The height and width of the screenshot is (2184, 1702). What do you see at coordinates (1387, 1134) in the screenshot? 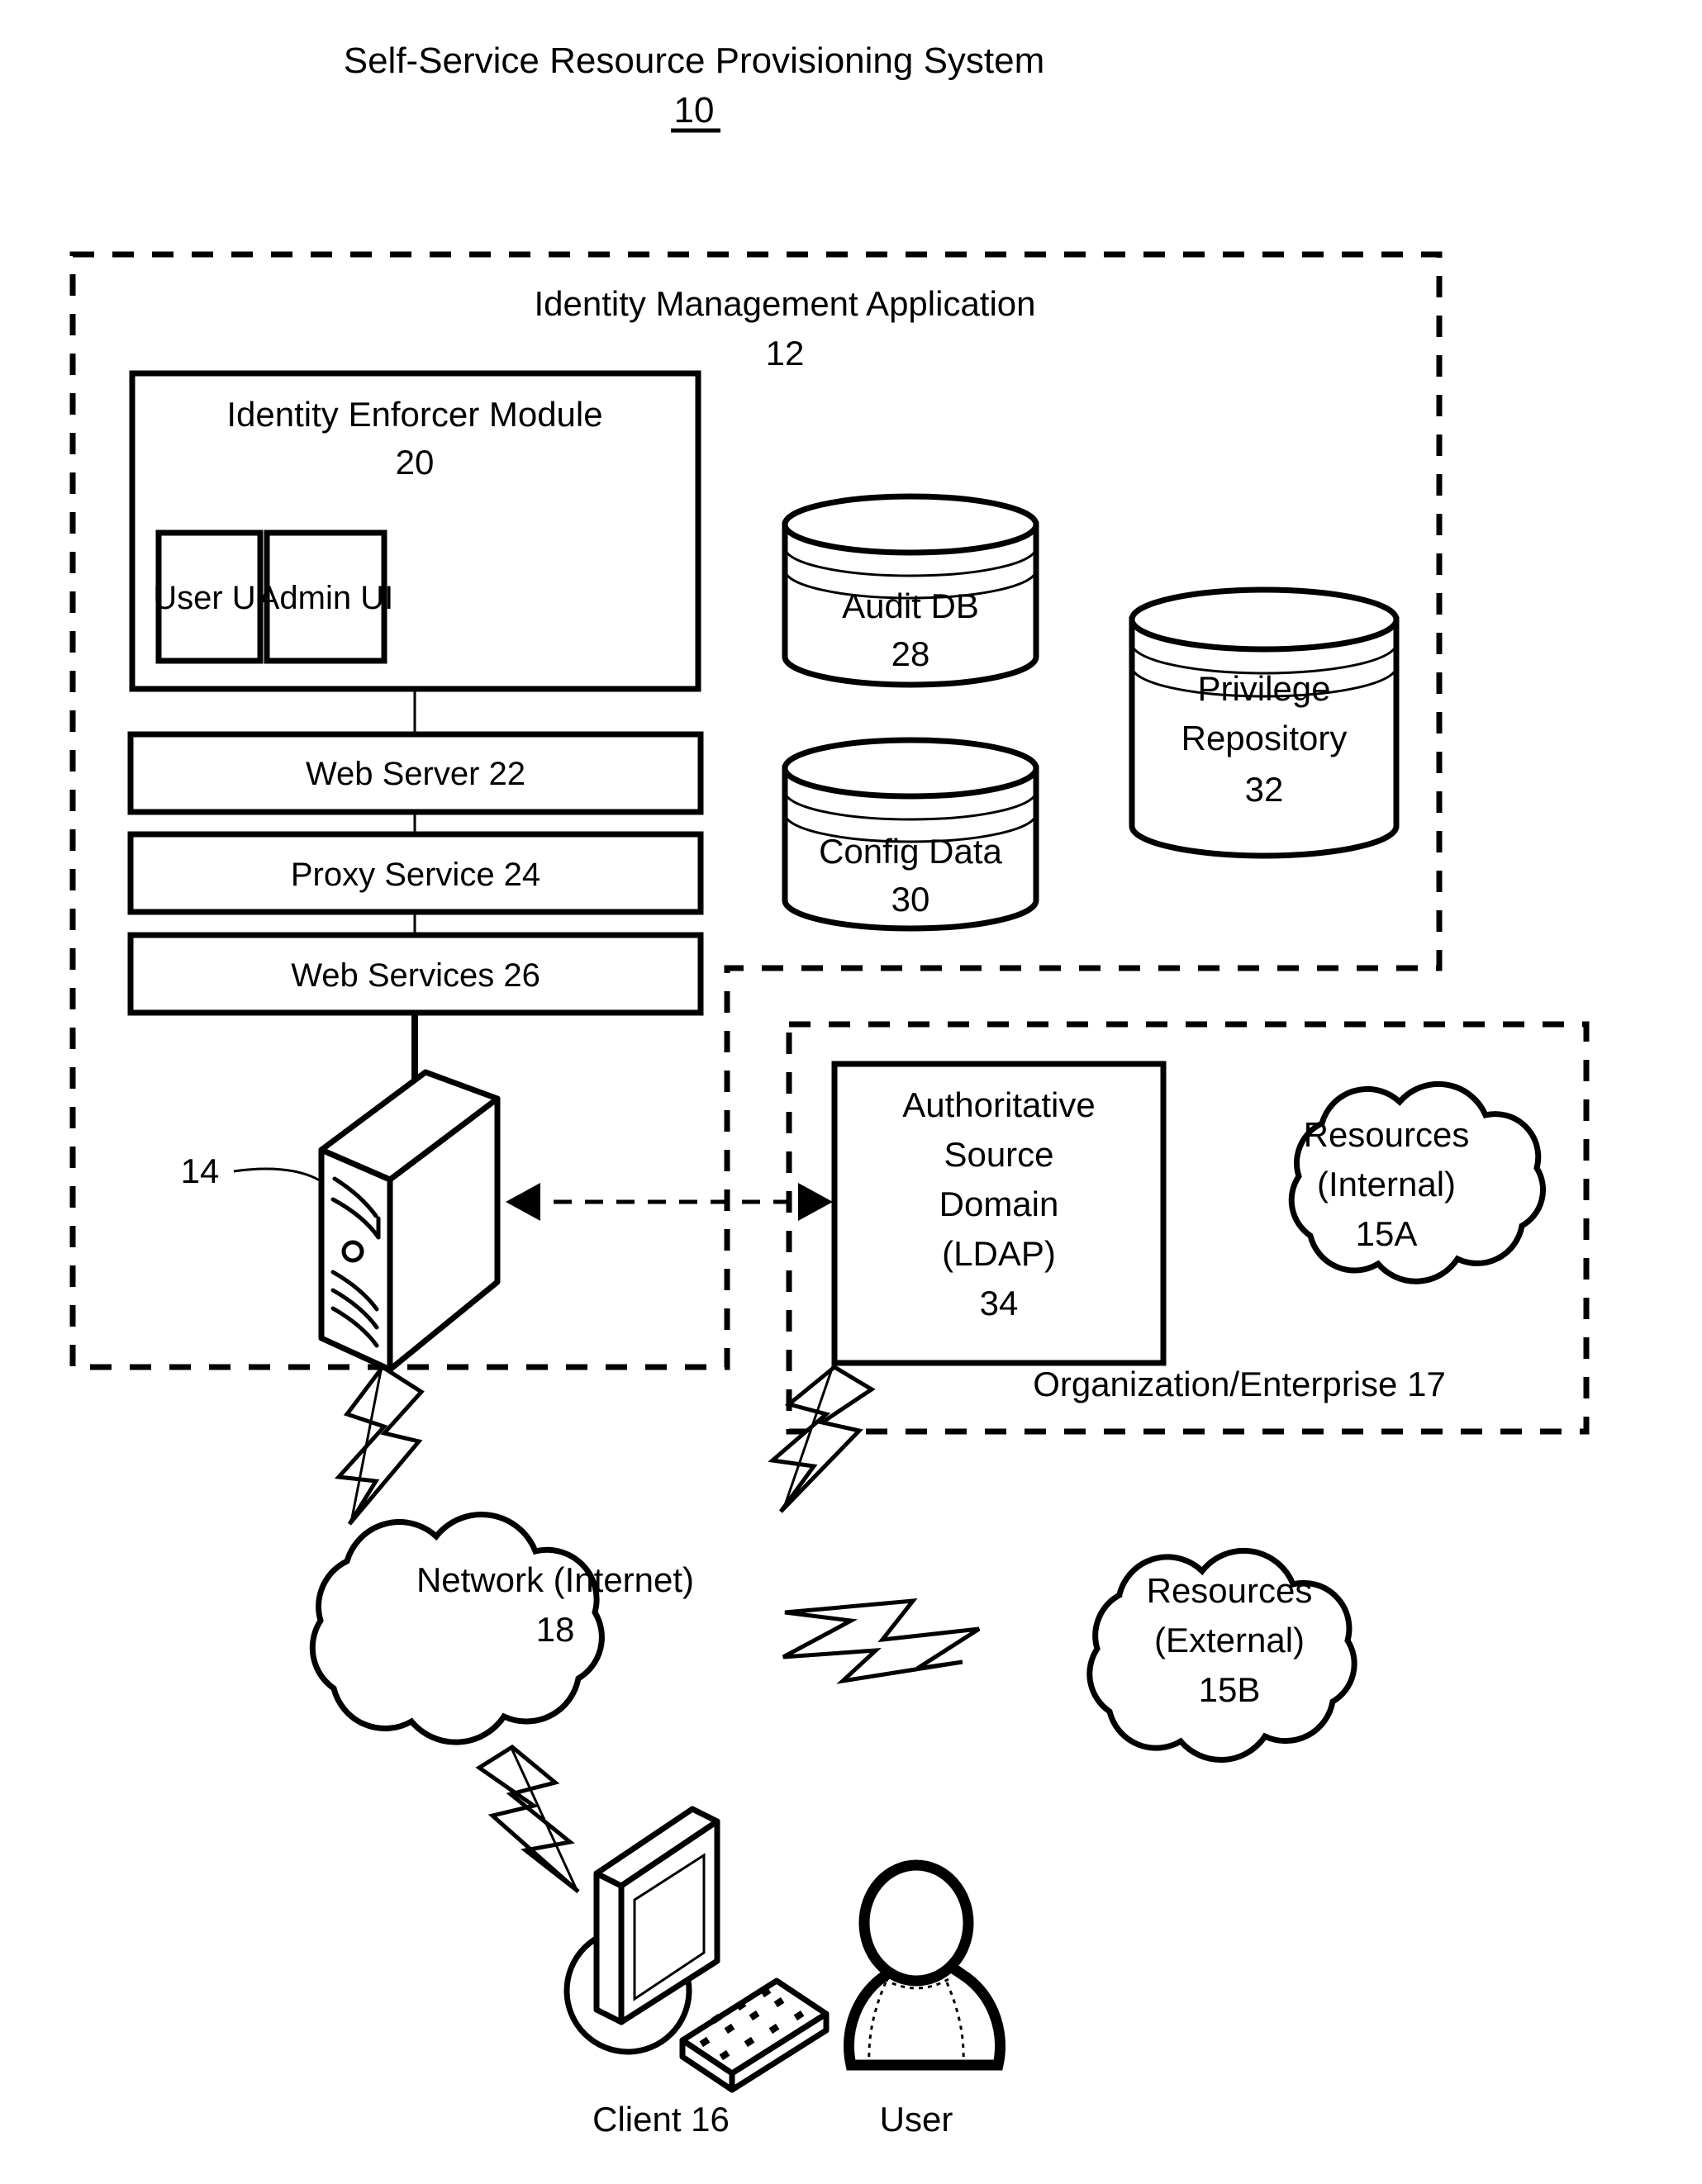
I see `resources-internal-line1: Resources` at bounding box center [1387, 1134].